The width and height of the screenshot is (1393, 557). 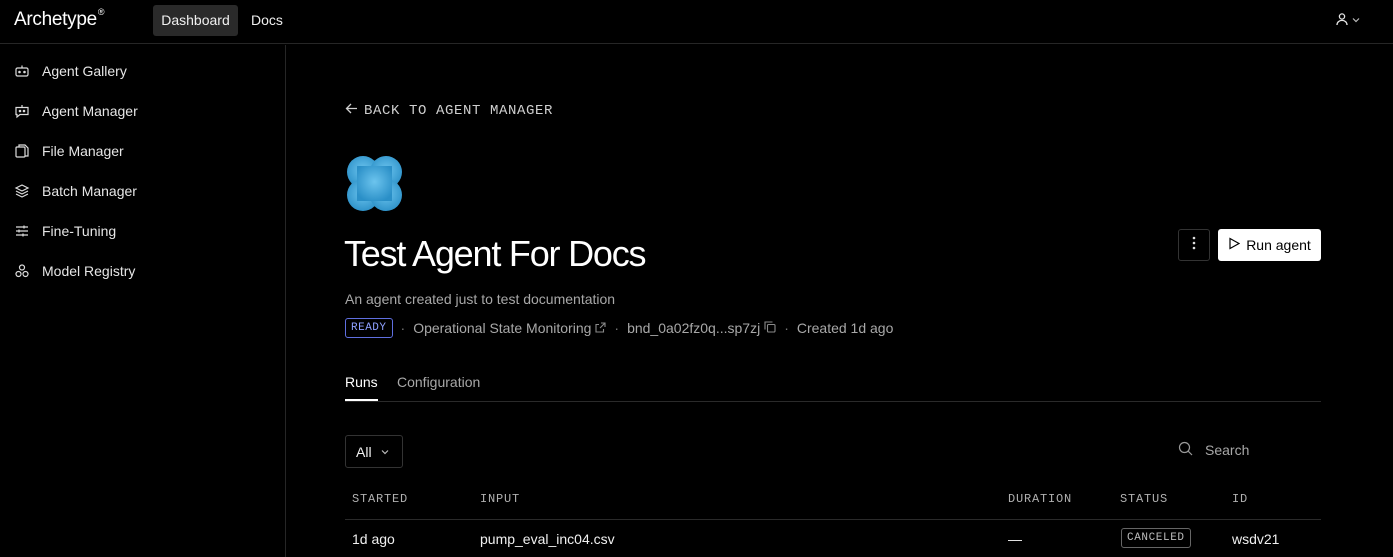 What do you see at coordinates (22, 111) in the screenshot?
I see `bot-message-icon` at bounding box center [22, 111].